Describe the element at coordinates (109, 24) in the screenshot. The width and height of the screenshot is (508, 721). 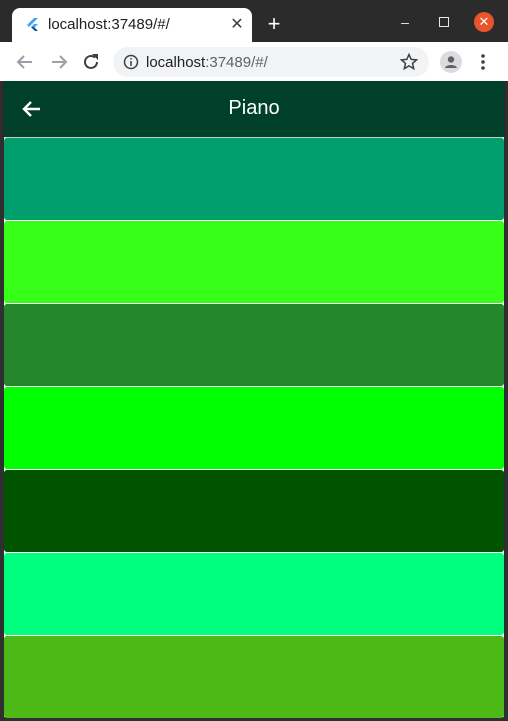
I see `tab-title: localhost:37489/#/` at that location.